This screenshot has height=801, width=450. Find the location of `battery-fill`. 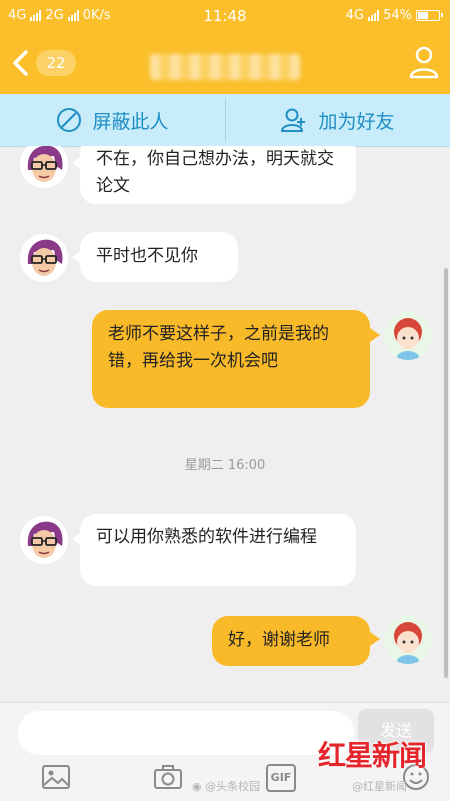

battery-fill is located at coordinates (423, 15).